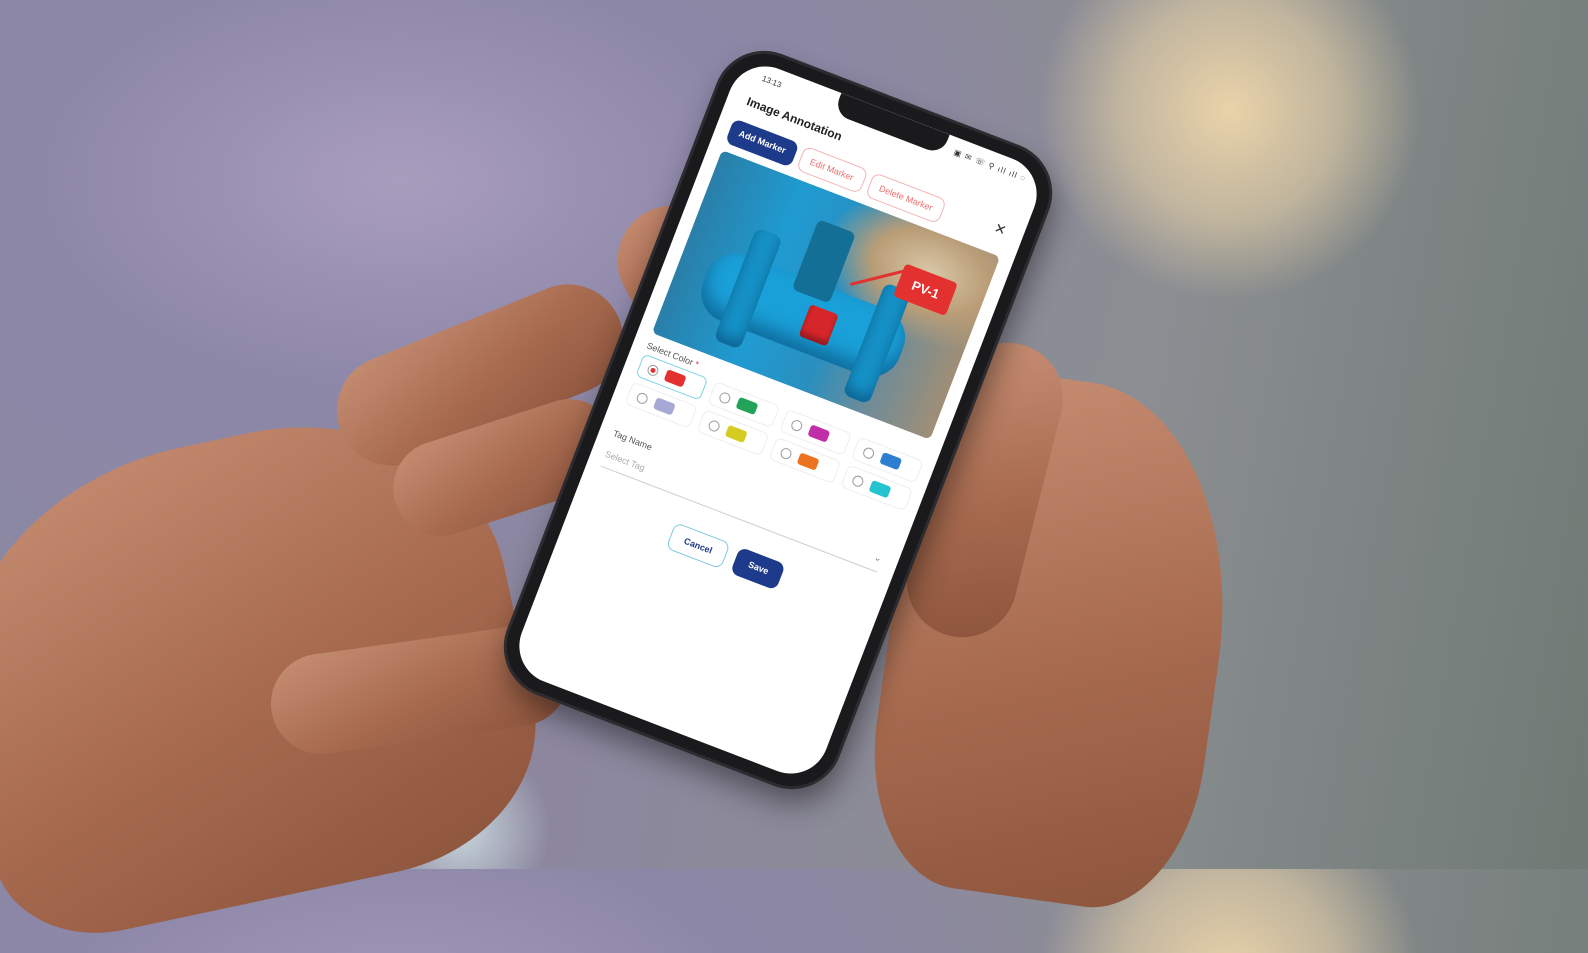  Describe the element at coordinates (990, 165) in the screenshot. I see `status-icons: ▣ ✉ ☏ ⚲ ıll ıll ◌` at that location.